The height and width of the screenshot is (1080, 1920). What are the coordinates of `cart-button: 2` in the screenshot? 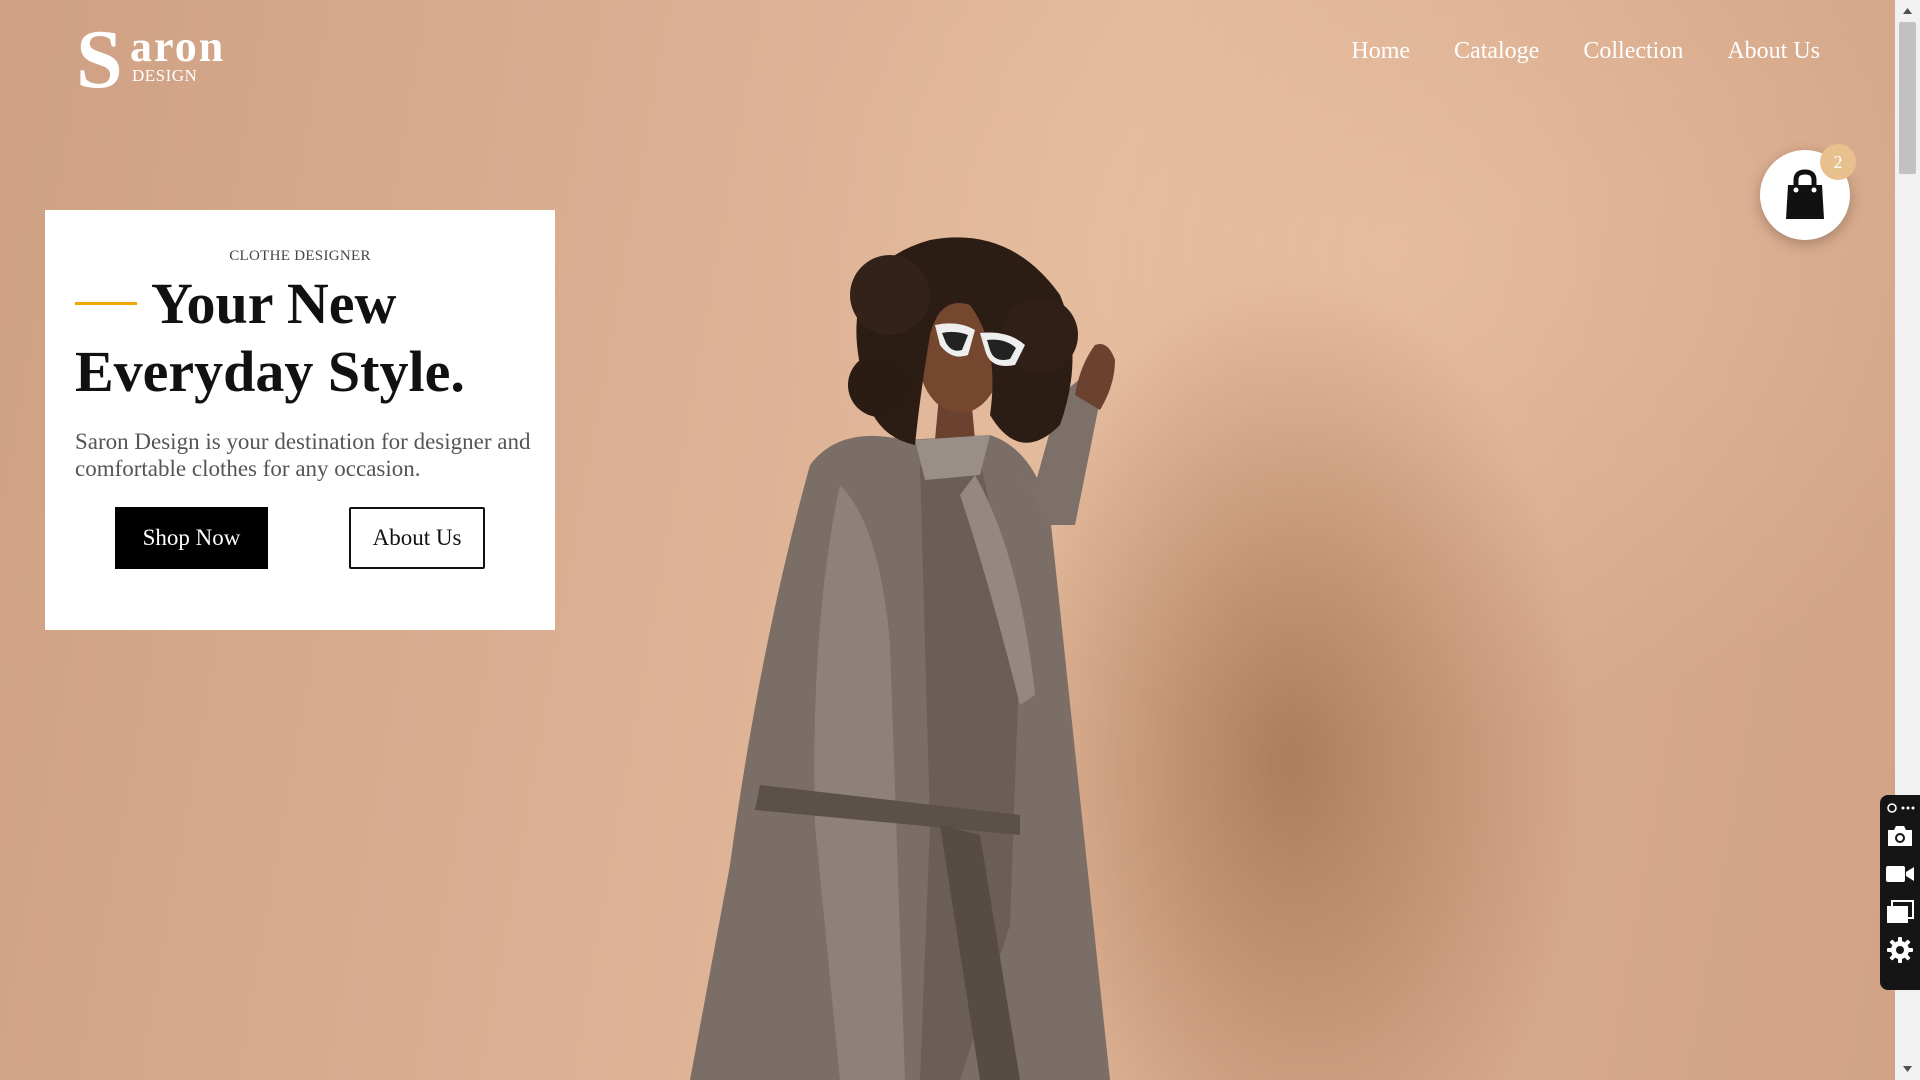 It's located at (1808, 192).